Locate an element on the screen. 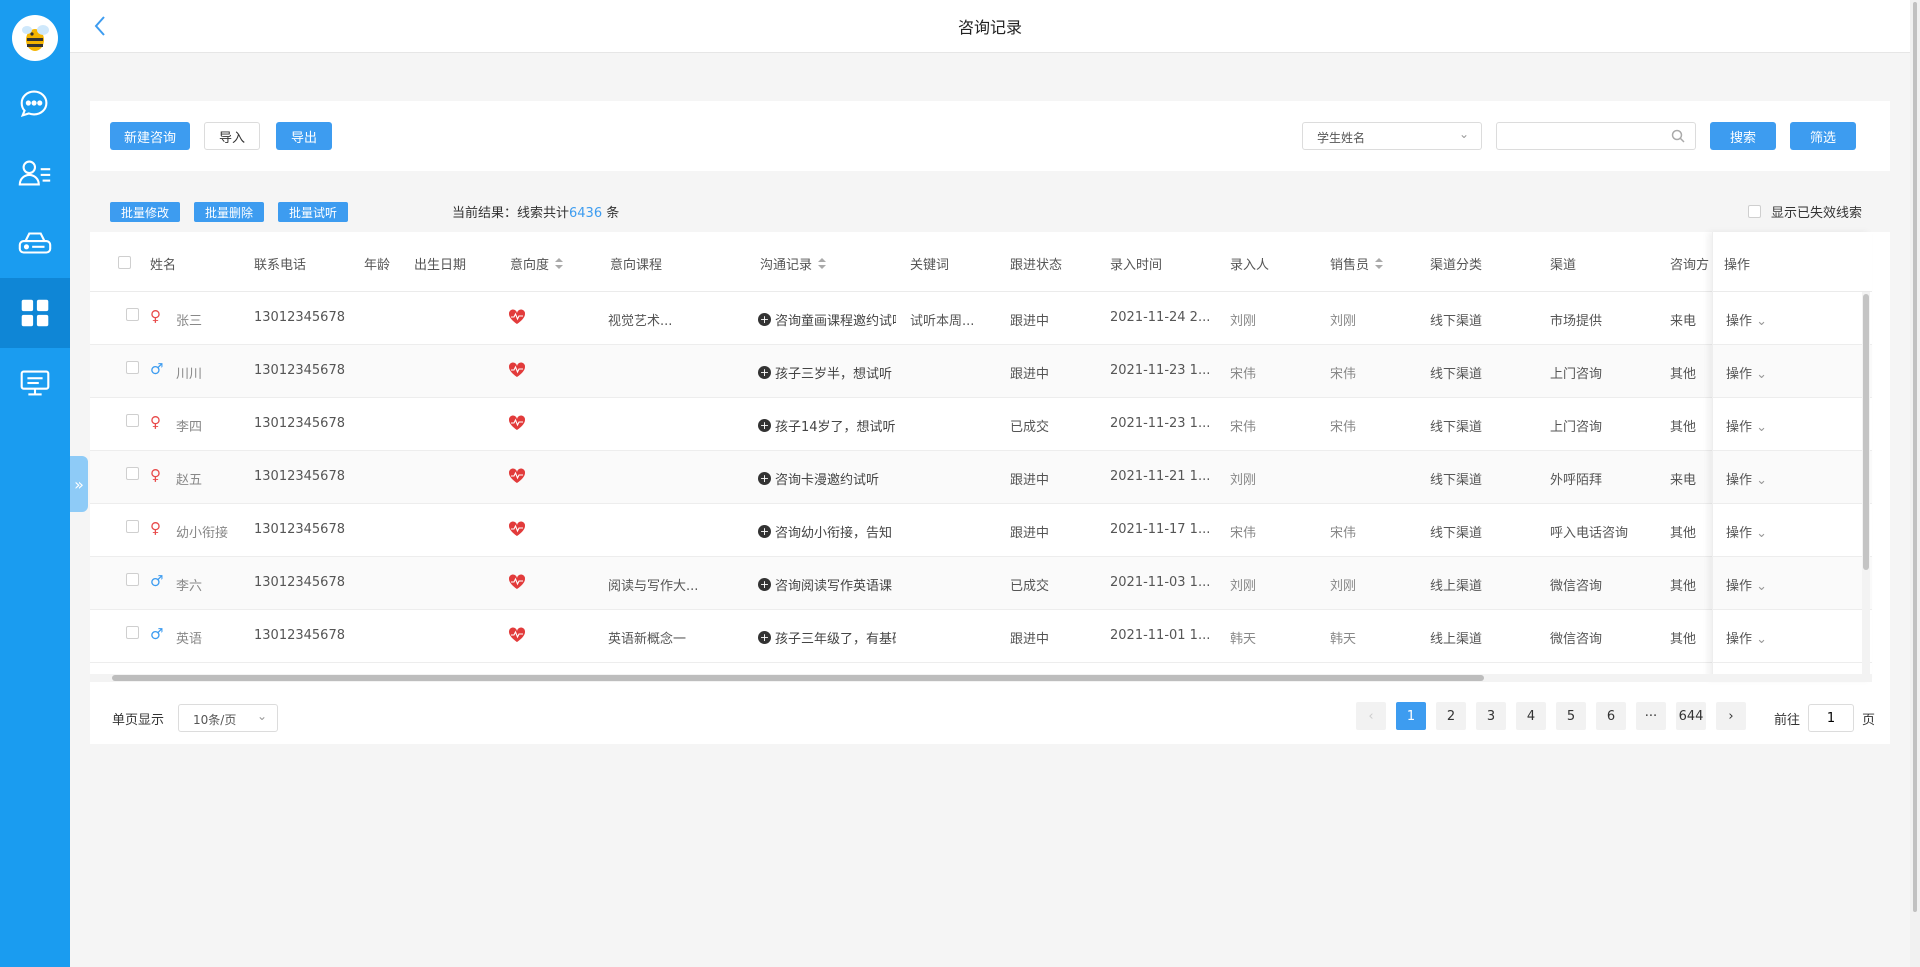  show-invalid-checkbox is located at coordinates (1754, 211).